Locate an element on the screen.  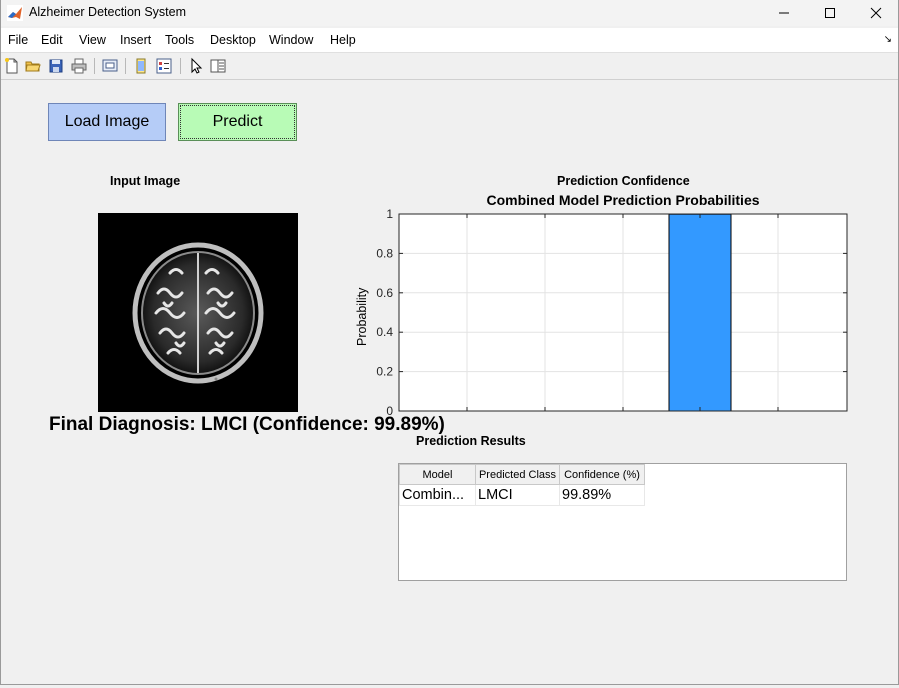
brain-mri-image is located at coordinates (198, 312).